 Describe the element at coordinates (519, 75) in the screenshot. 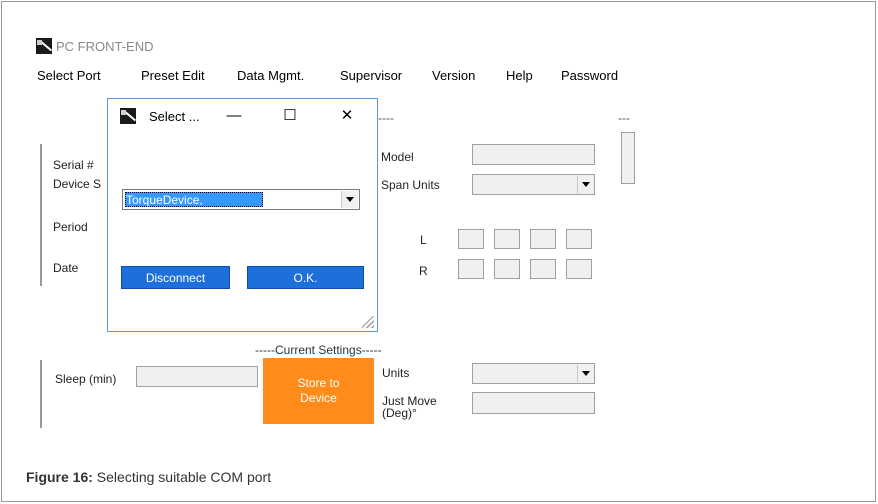

I see `menu-help: Help` at that location.